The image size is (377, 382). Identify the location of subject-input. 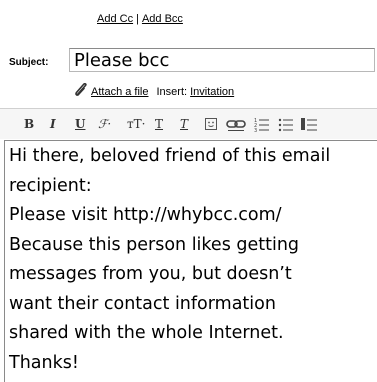
(222, 60).